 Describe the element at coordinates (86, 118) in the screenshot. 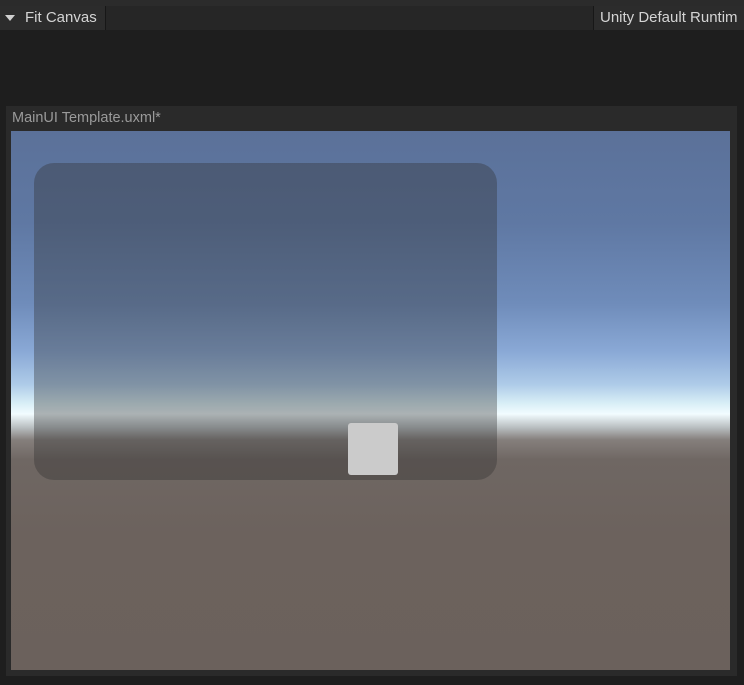

I see `document-title: MainUI Template.uxml*` at that location.